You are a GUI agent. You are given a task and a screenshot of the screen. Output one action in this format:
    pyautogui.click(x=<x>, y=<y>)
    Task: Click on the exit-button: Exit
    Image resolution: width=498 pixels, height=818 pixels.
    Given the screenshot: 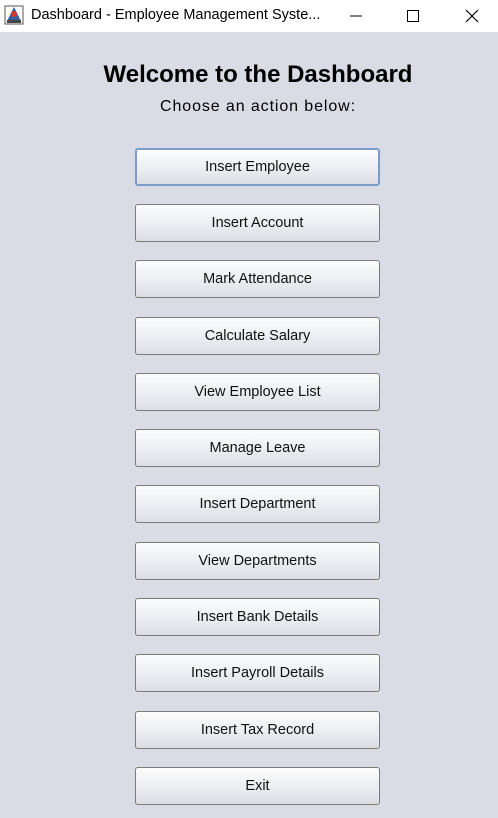 What is the action you would take?
    pyautogui.click(x=257, y=786)
    